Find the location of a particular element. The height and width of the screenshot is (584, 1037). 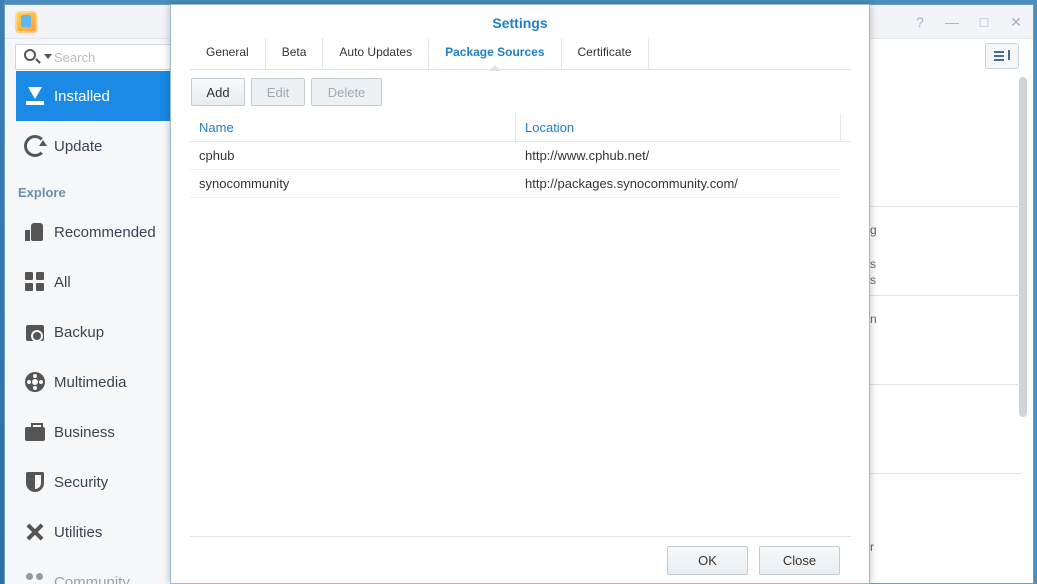

column-header-location: Location is located at coordinates (678, 128).